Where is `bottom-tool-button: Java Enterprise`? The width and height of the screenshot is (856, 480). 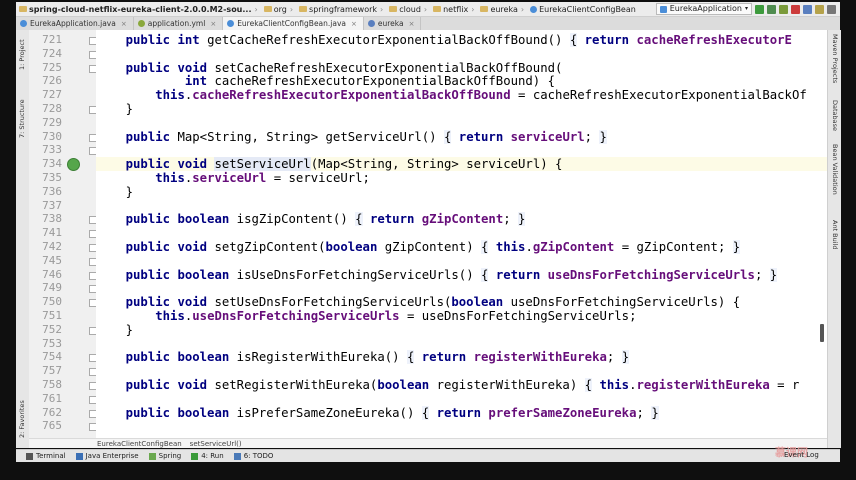
bottom-tool-button: Java Enterprise is located at coordinates (107, 456).